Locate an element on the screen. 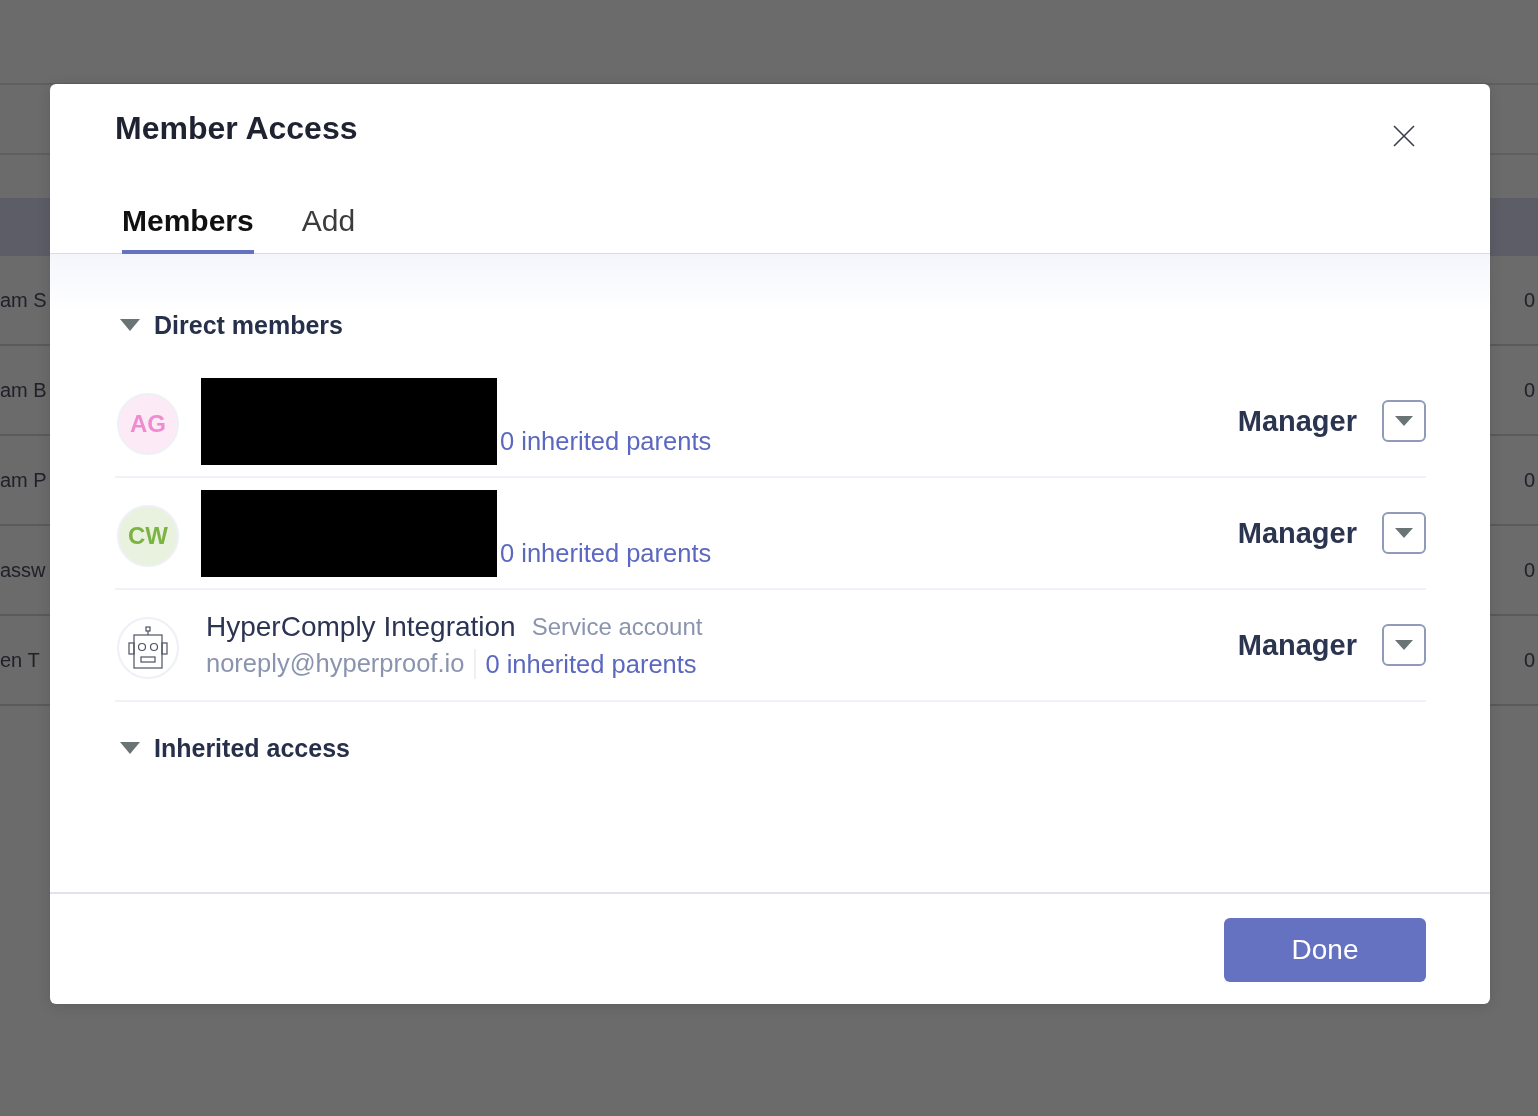 This screenshot has width=1538, height=1116. initials-avatar: CW is located at coordinates (148, 536).